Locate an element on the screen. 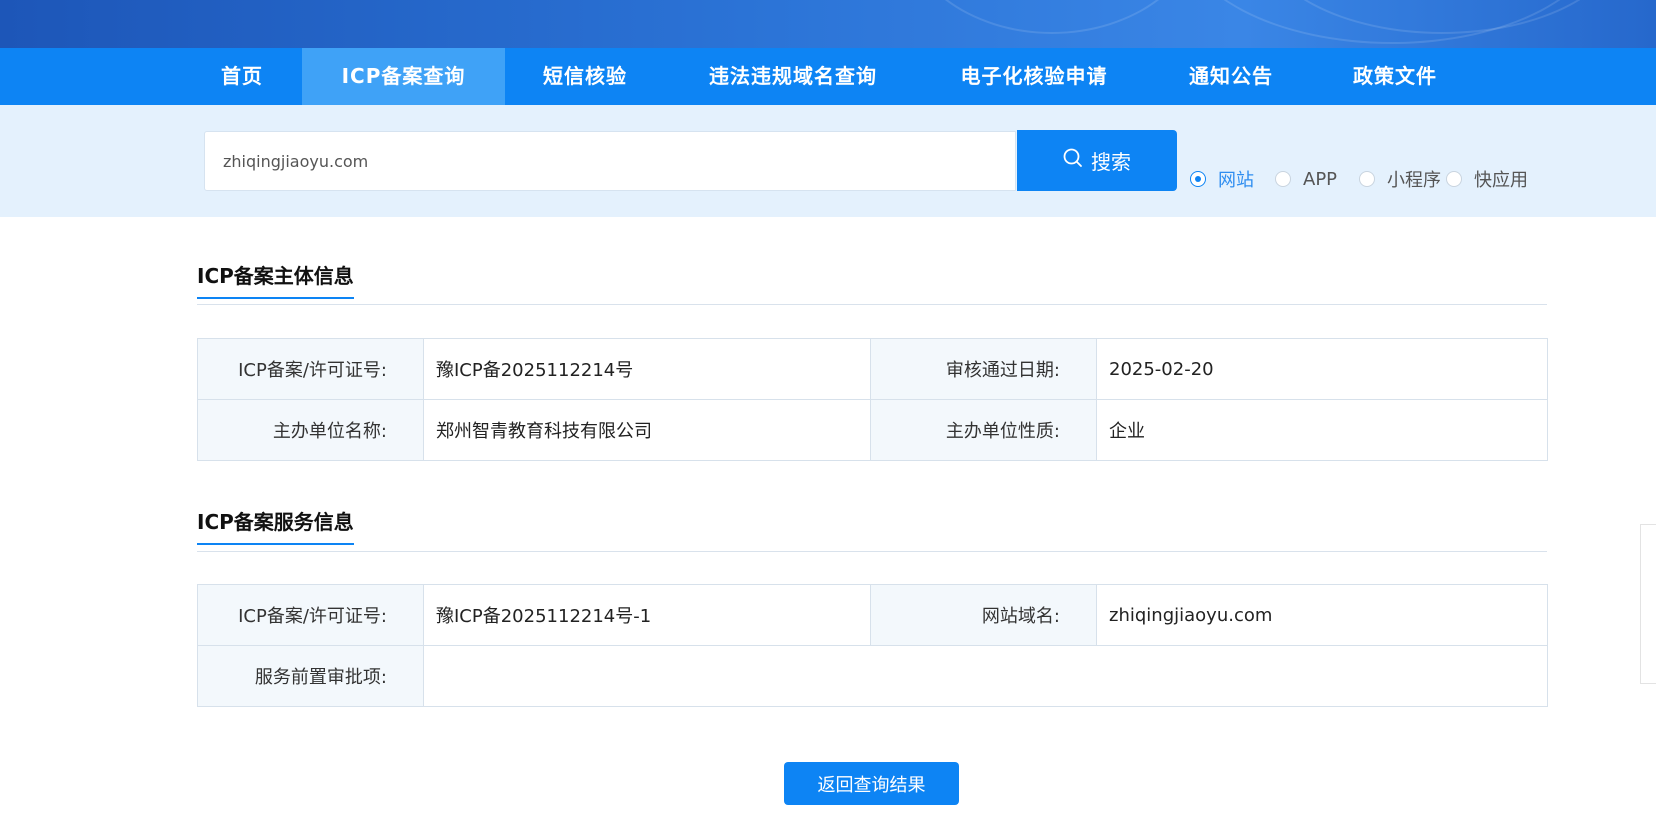 The width and height of the screenshot is (1656, 814). table-row: 服务前置审批项: is located at coordinates (872, 676).